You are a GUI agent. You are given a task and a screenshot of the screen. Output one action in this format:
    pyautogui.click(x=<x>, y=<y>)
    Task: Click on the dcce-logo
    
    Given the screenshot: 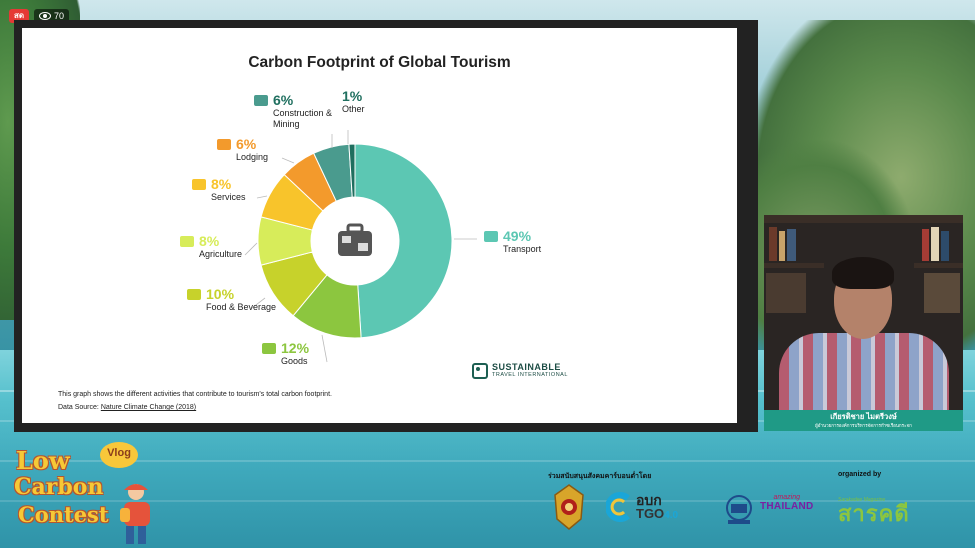 What is the action you would take?
    pyautogui.click(x=739, y=509)
    